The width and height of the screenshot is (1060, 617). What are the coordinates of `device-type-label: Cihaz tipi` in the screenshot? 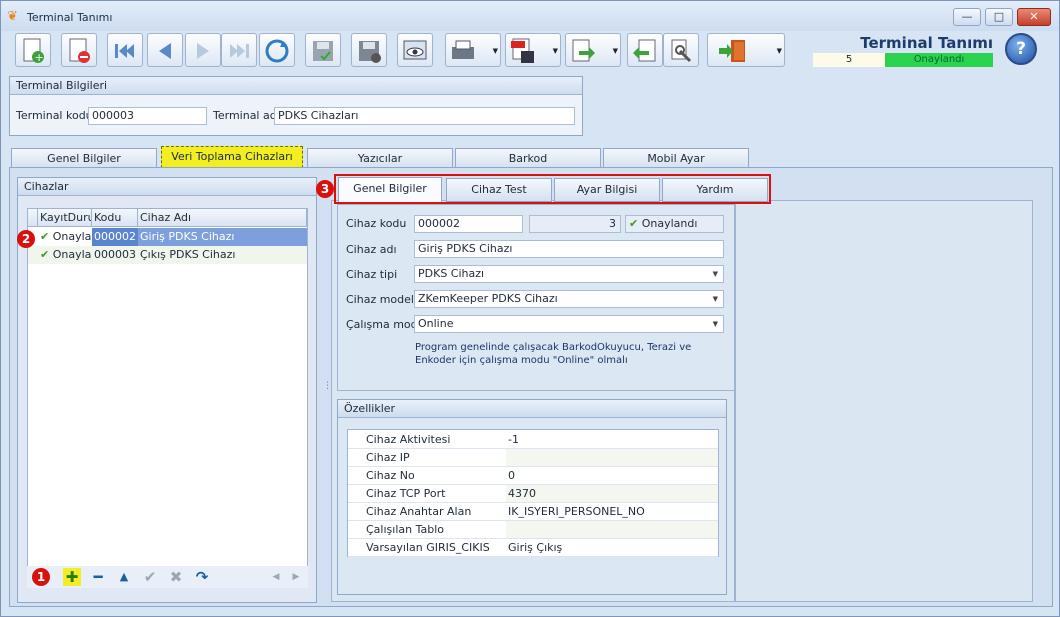 It's located at (372, 274).